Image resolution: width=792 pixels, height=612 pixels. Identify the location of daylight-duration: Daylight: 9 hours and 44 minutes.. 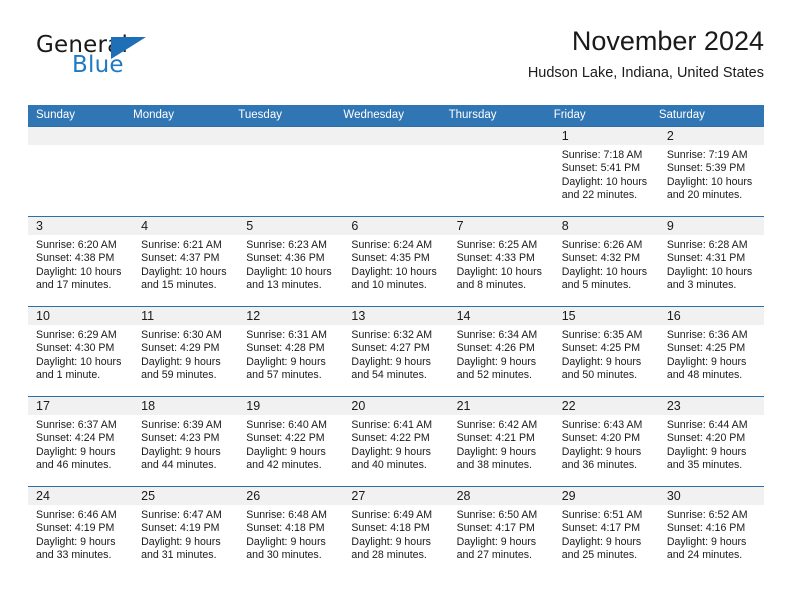
(181, 458).